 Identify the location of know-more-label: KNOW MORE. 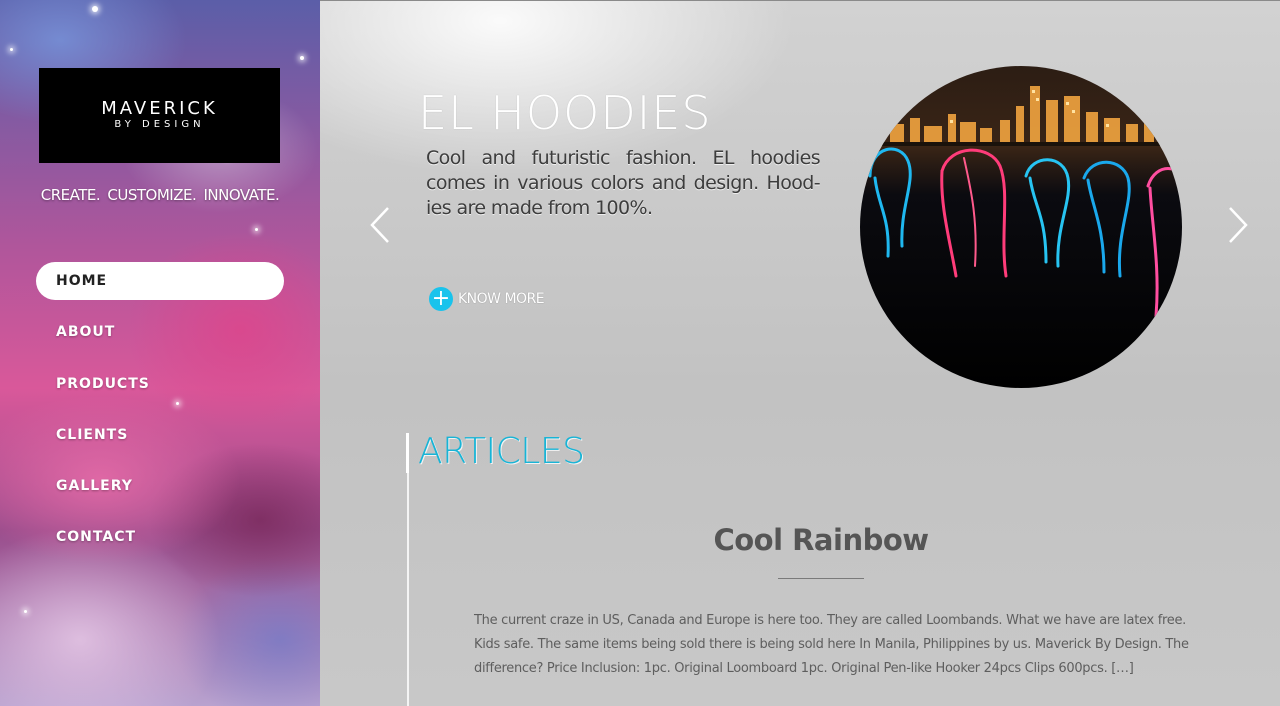
(501, 299).